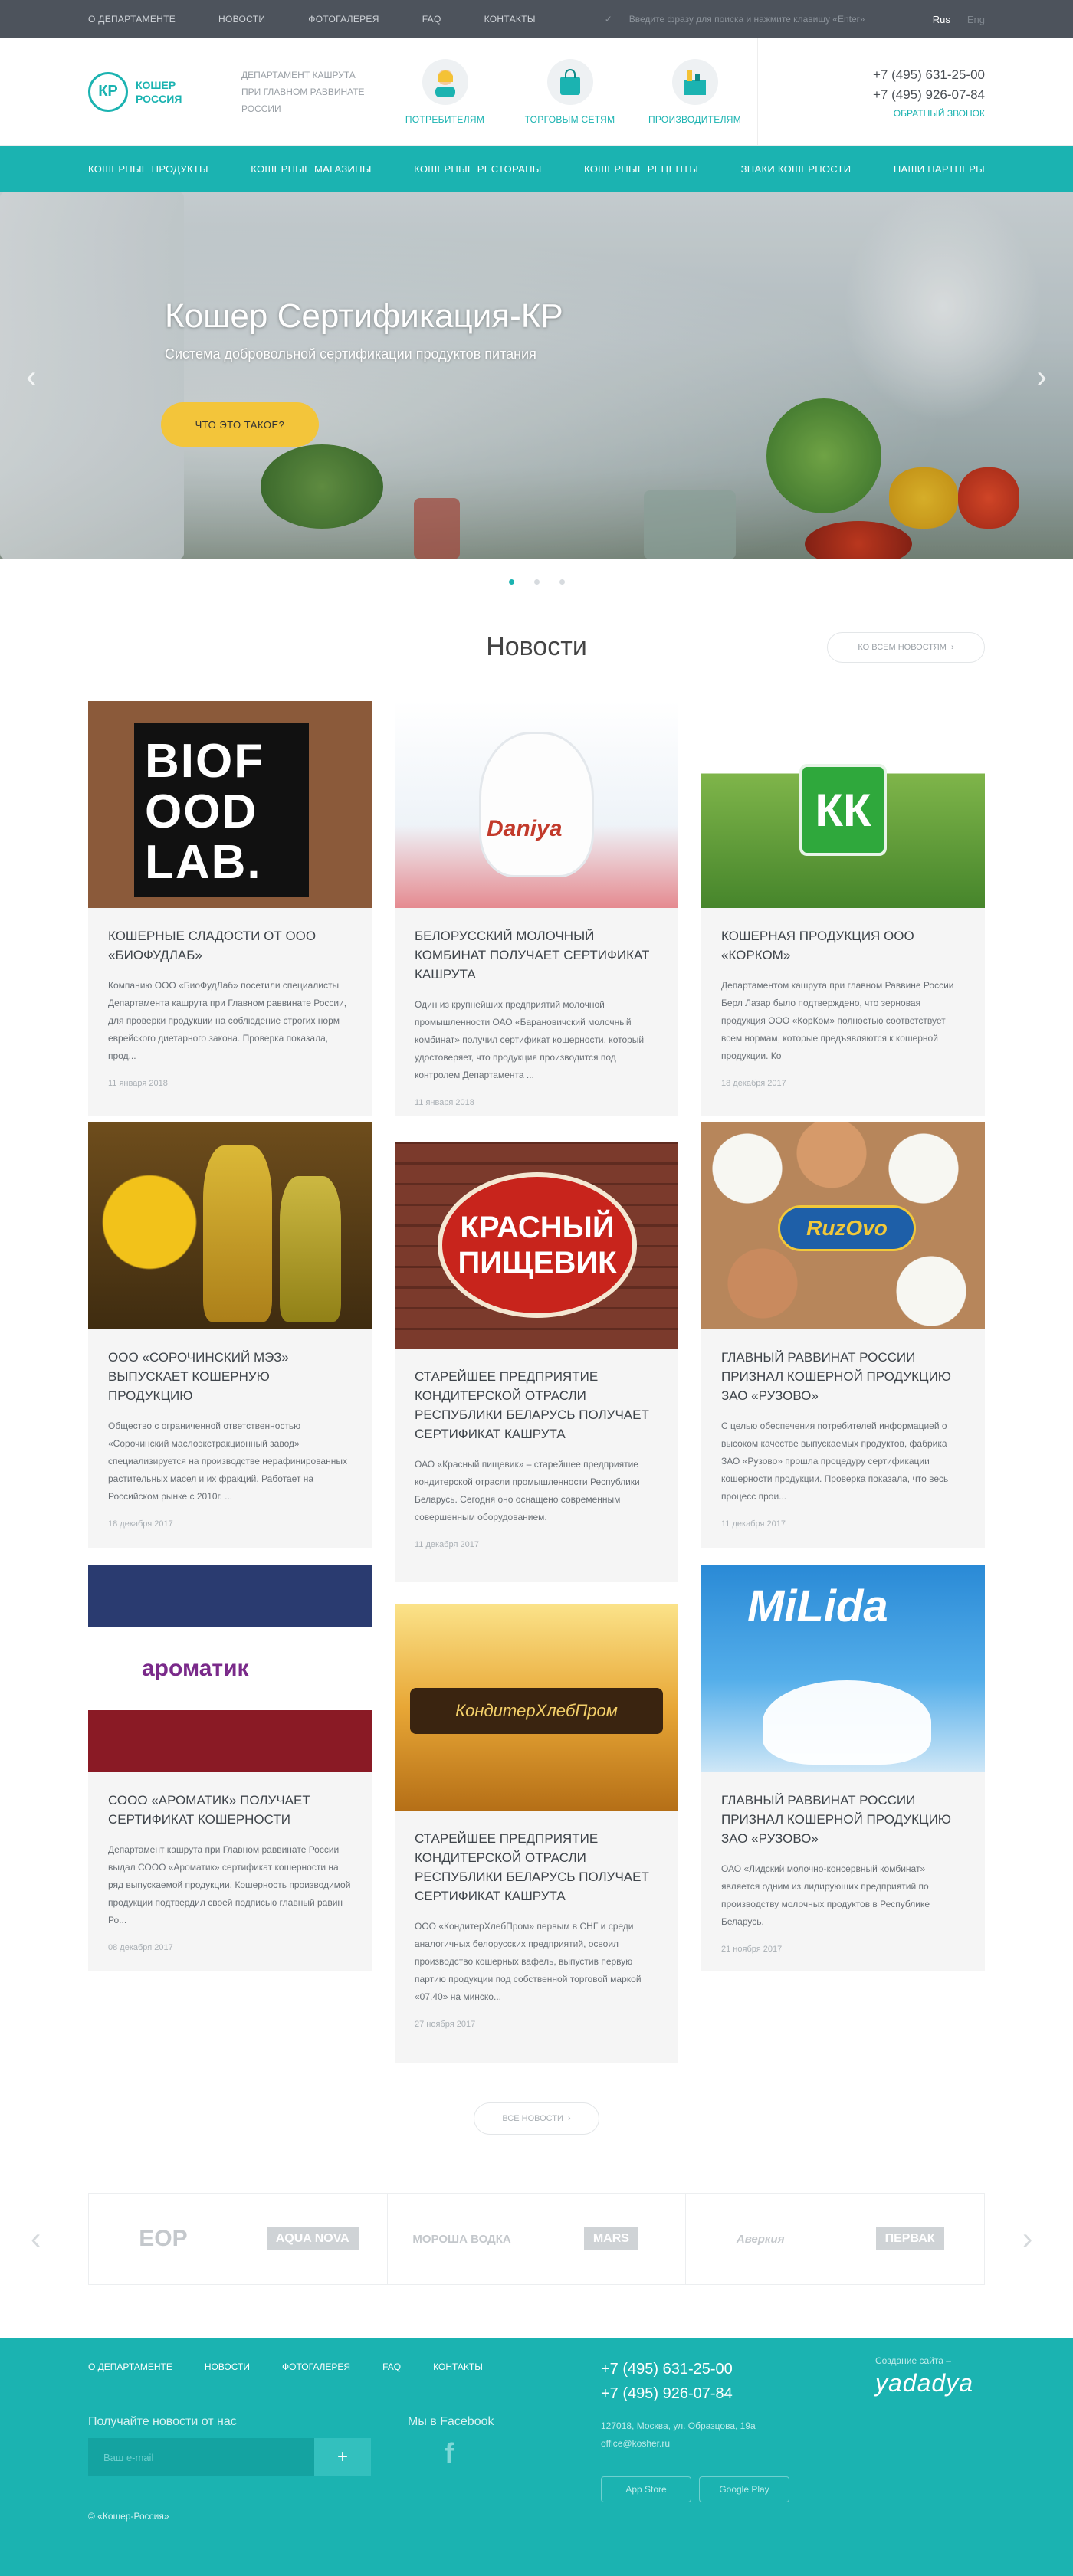 Image resolution: width=1073 pixels, height=2576 pixels. What do you see at coordinates (311, 169) in the screenshot?
I see `nav-kosher-stores: КОШЕРНЫЕ МАГАЗИНЫ` at bounding box center [311, 169].